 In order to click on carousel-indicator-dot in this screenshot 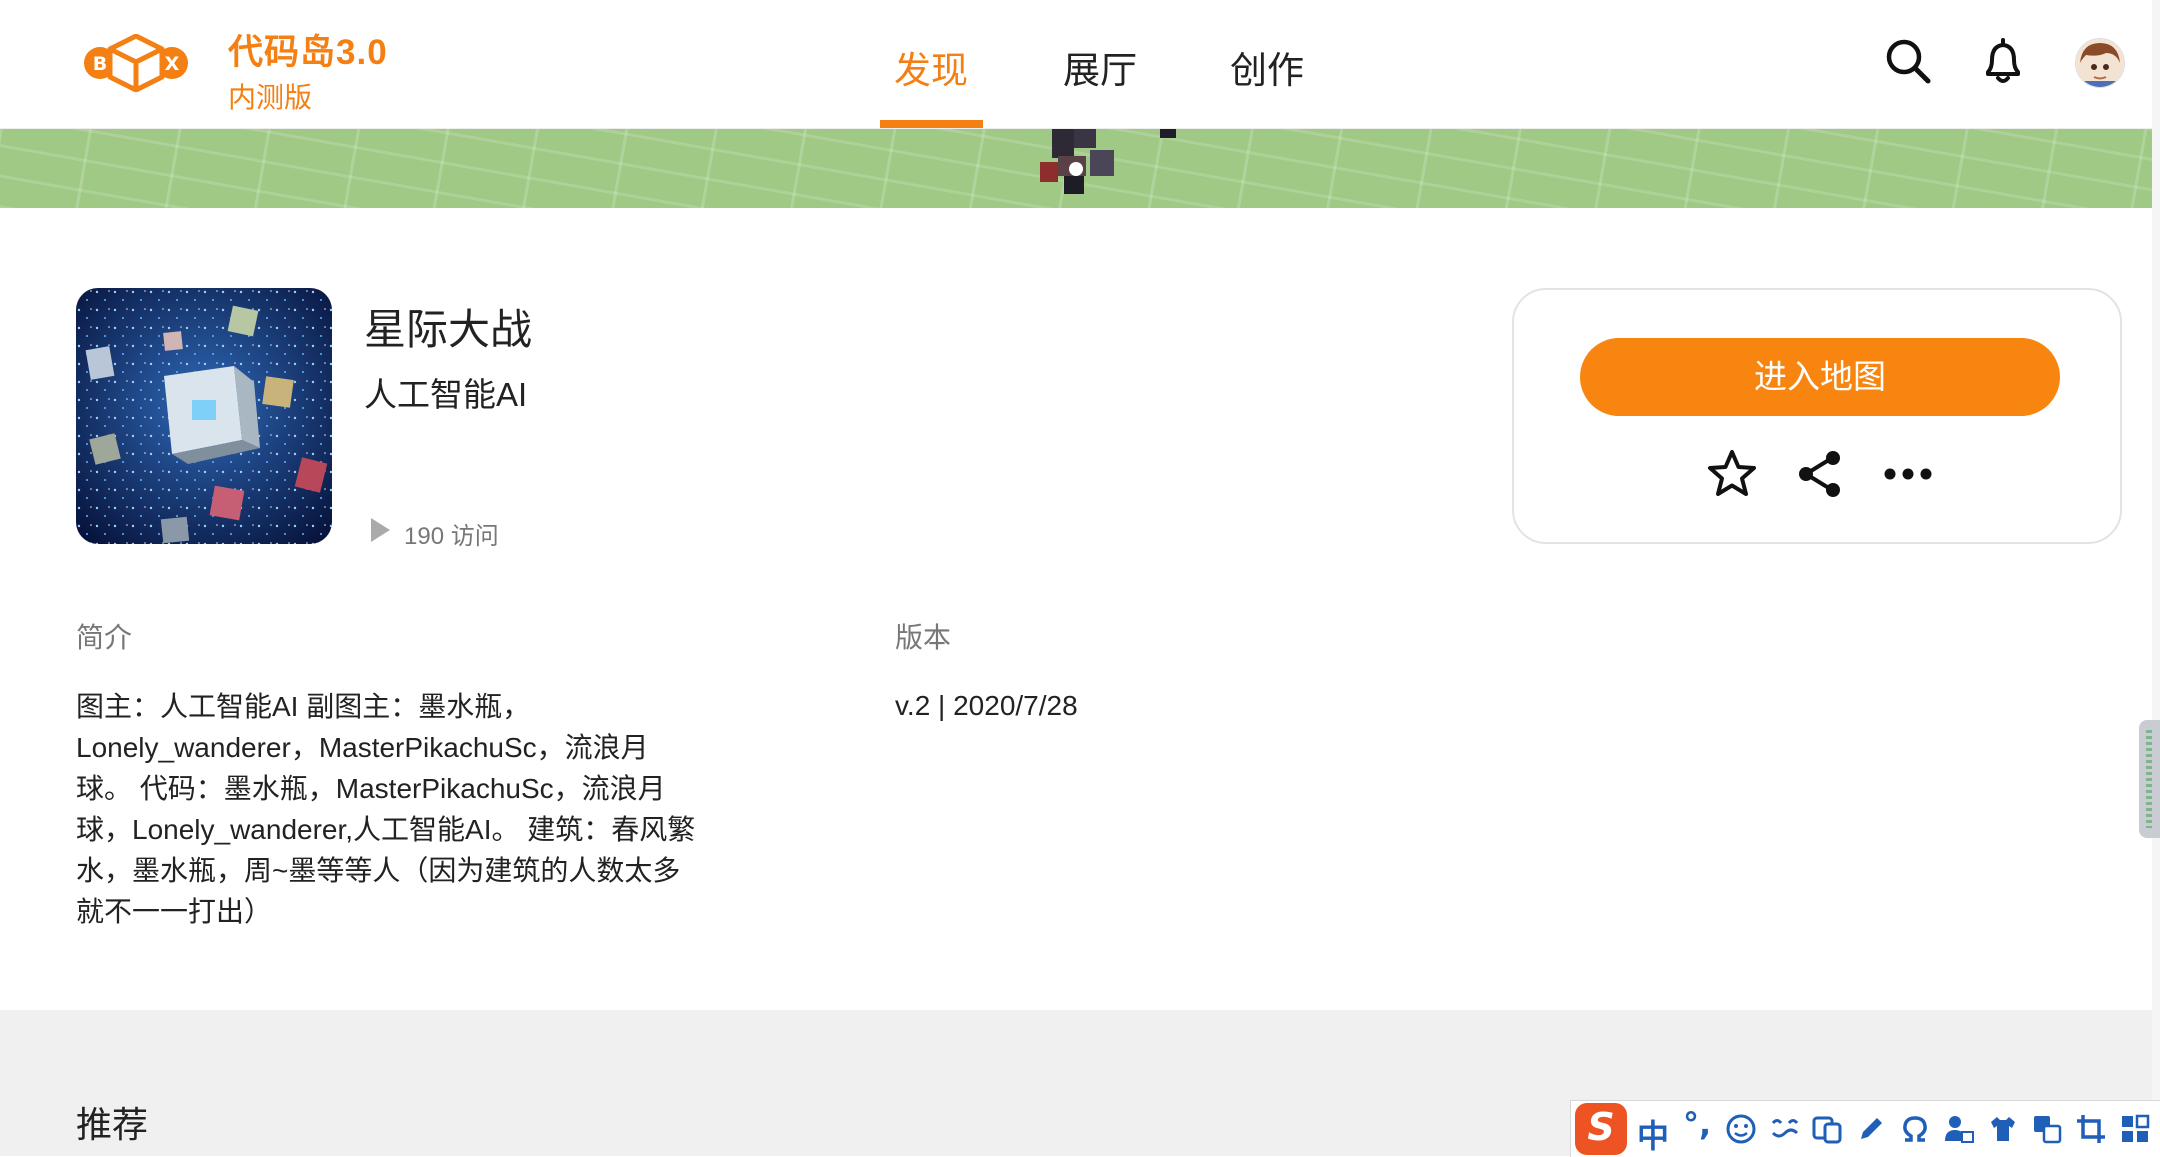, I will do `click(1076, 169)`.